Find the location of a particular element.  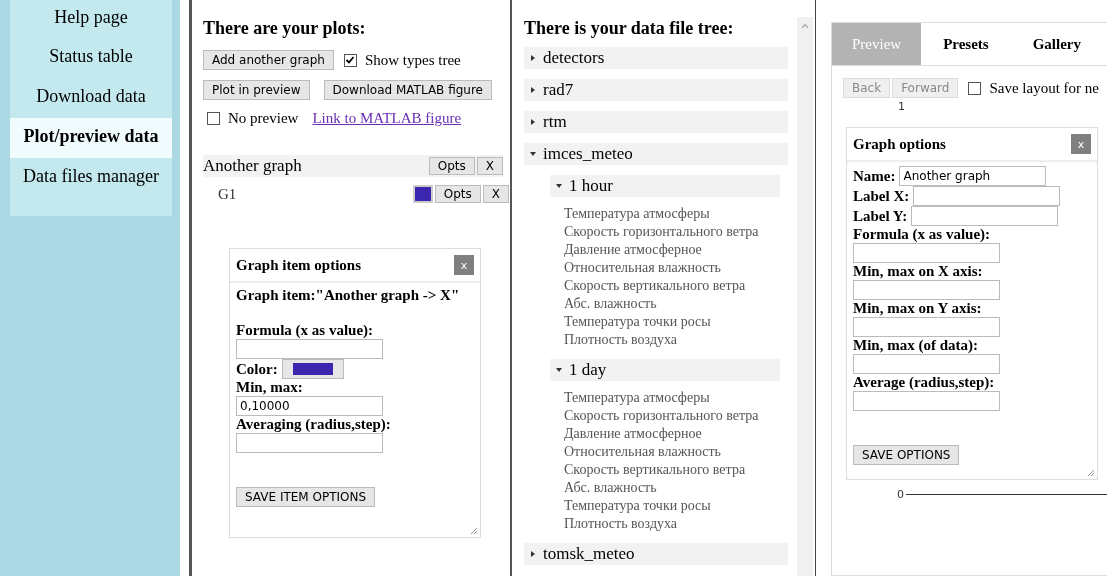

field-label: Name: is located at coordinates (874, 176).